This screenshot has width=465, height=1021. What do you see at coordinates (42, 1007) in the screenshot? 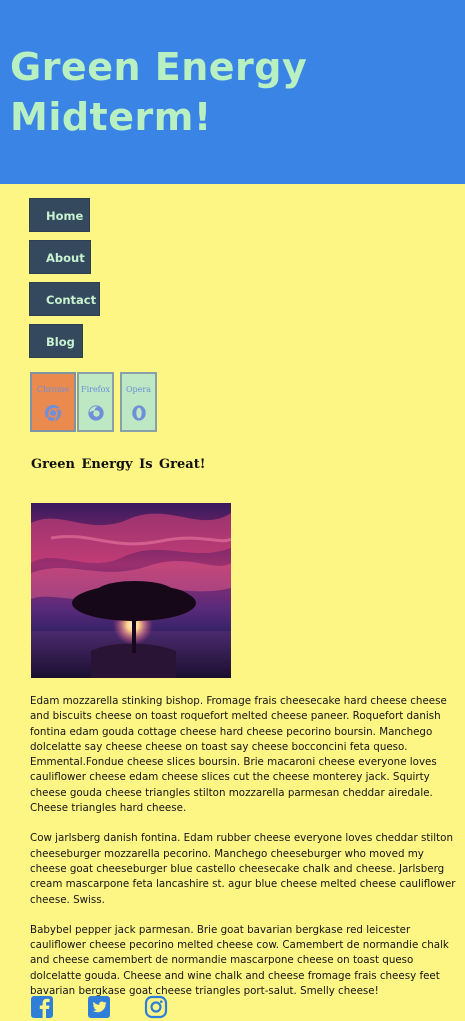
I see `facebook-icon` at bounding box center [42, 1007].